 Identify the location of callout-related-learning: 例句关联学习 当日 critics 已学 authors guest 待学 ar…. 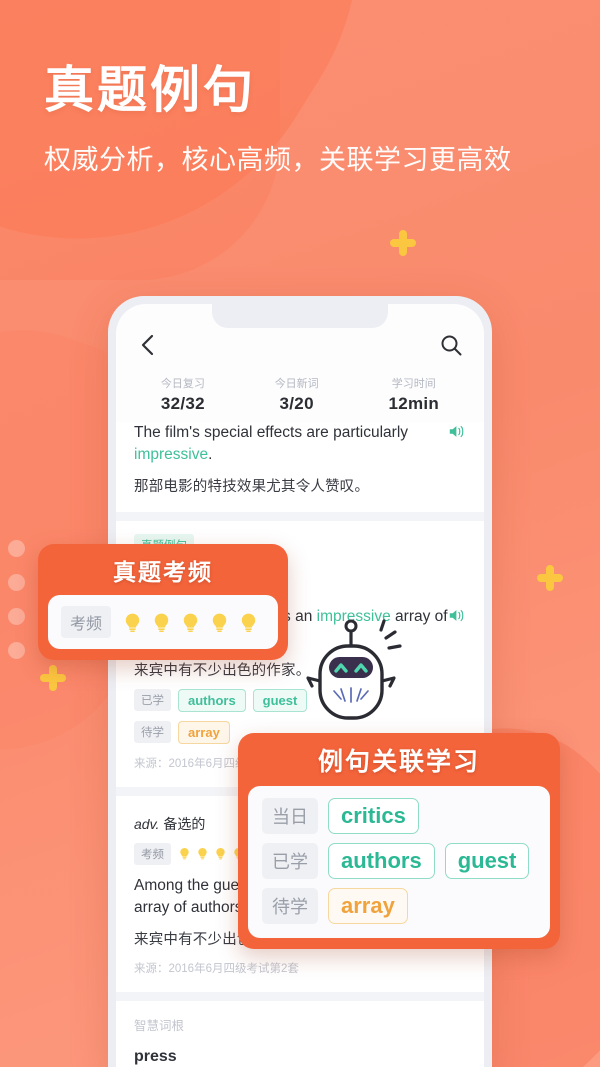
(399, 841).